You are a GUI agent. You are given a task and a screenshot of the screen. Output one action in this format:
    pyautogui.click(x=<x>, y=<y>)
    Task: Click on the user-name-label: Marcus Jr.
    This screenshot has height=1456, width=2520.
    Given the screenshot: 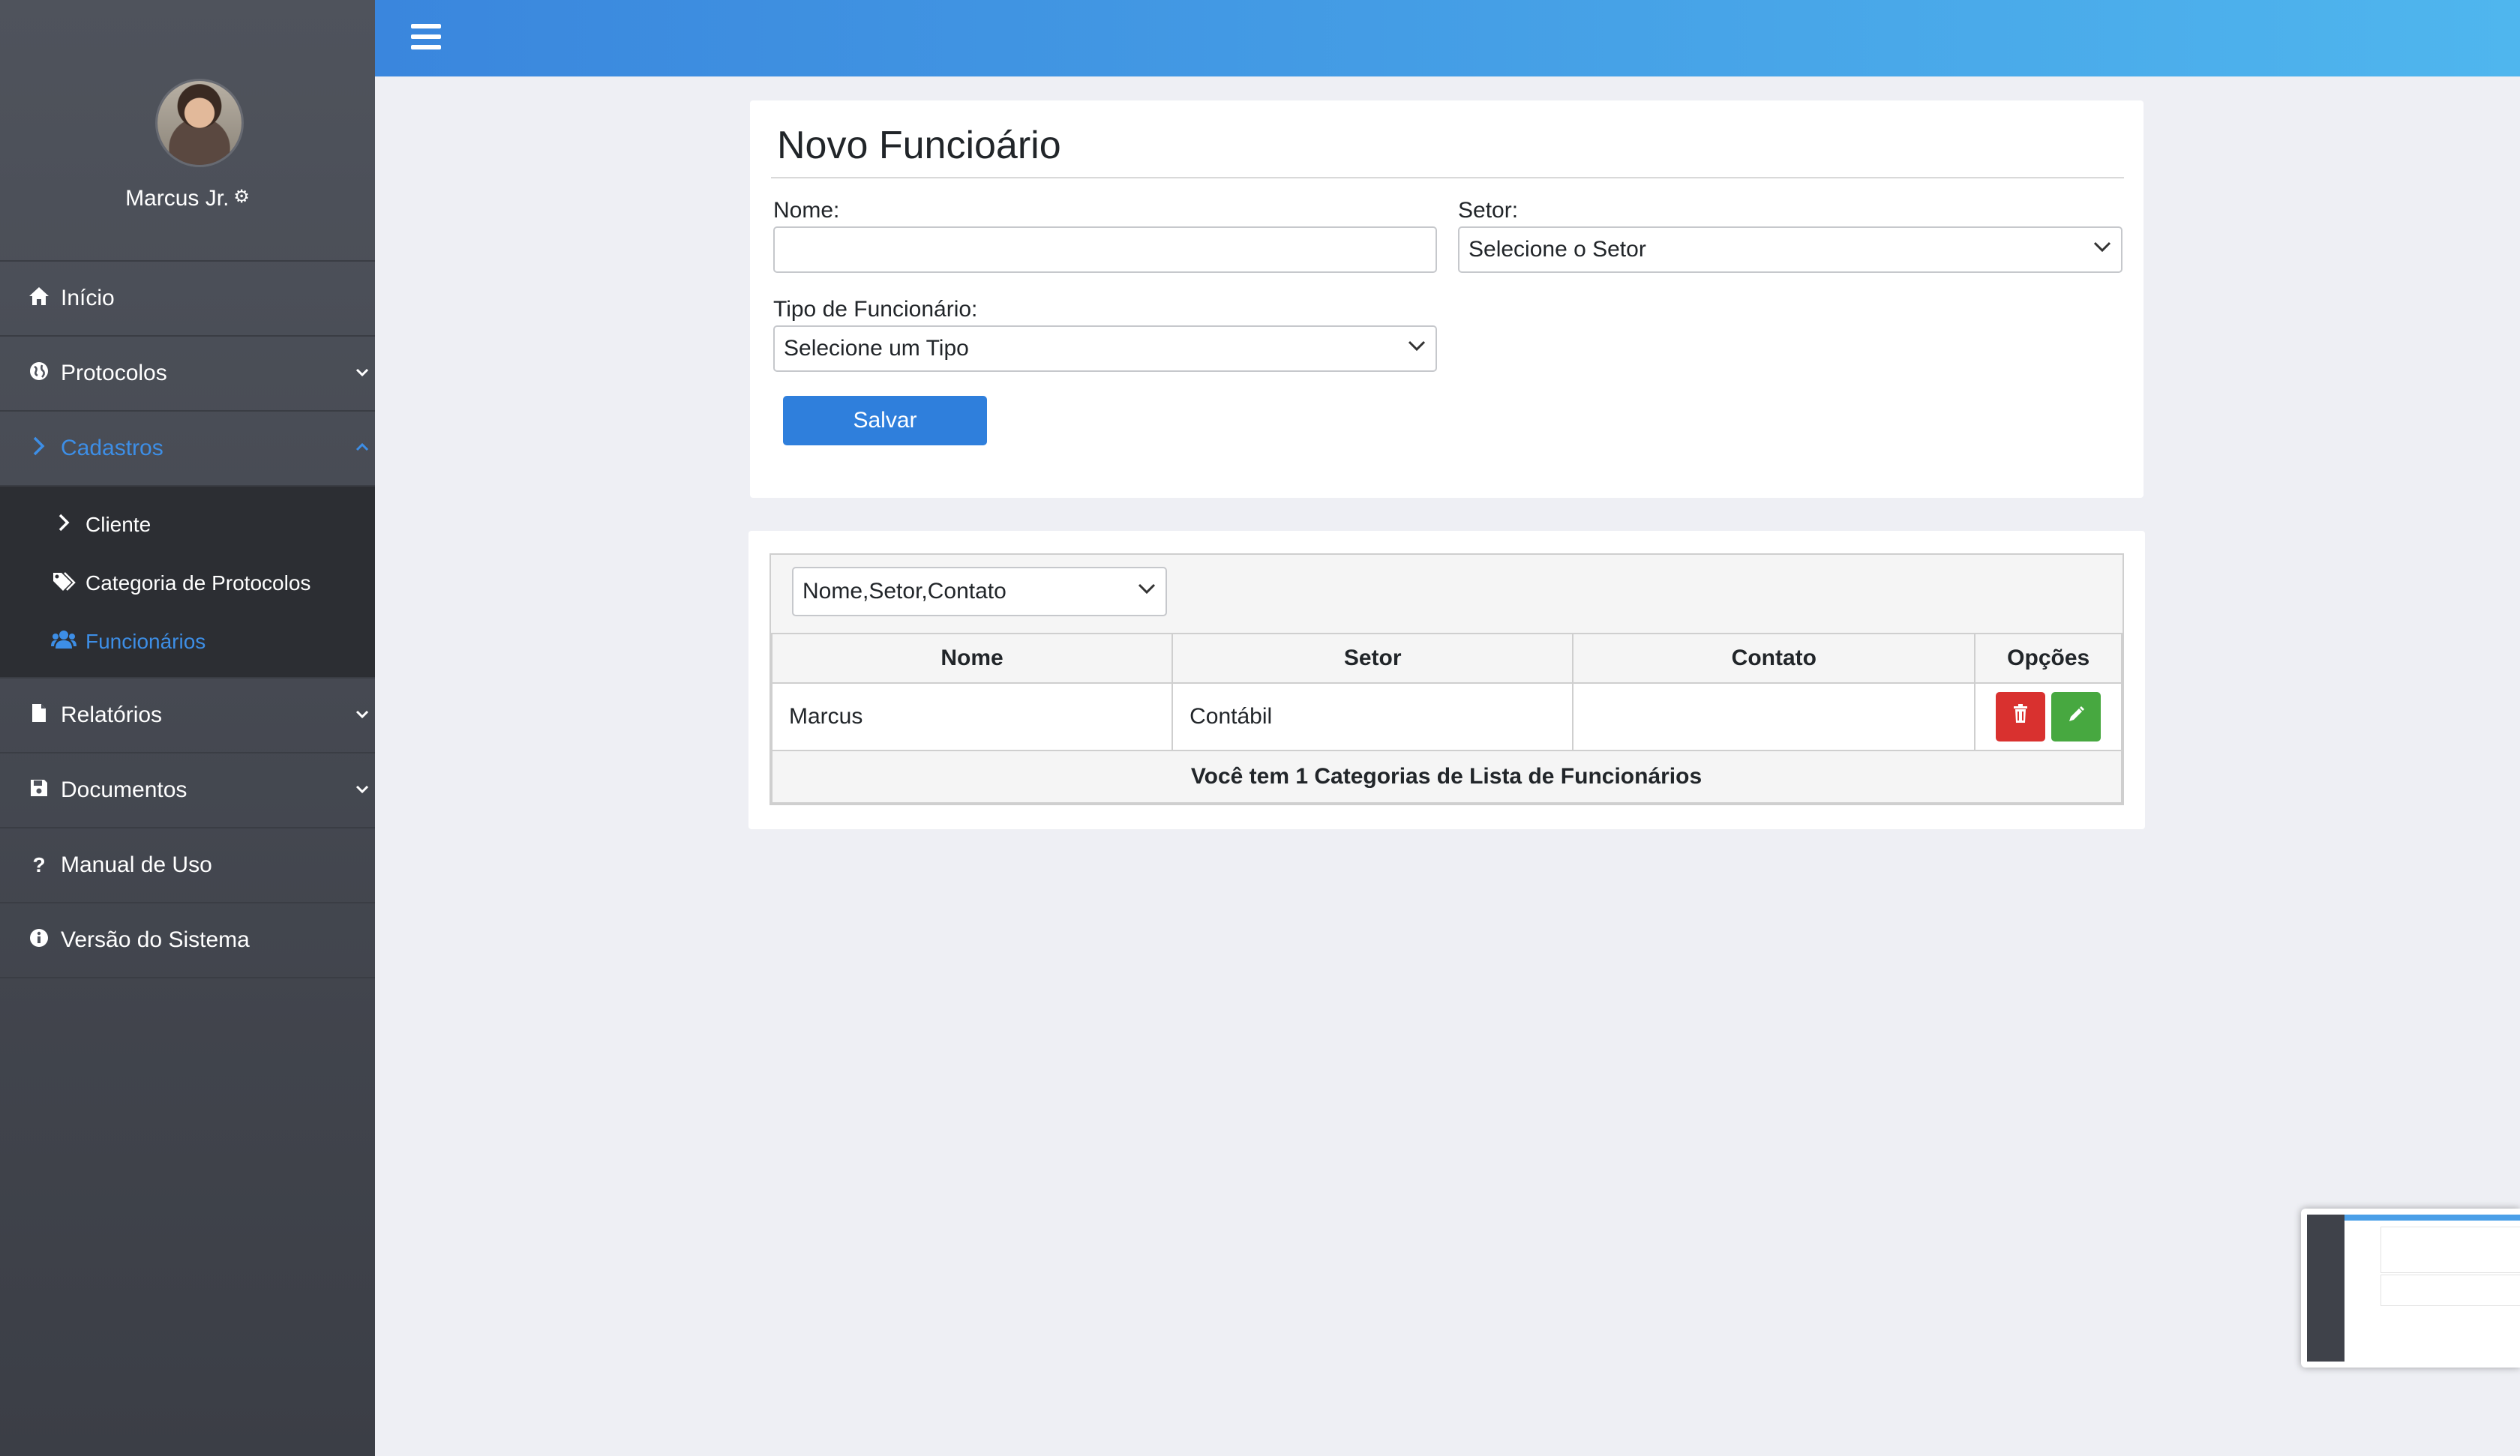 What is the action you would take?
    pyautogui.click(x=177, y=198)
    